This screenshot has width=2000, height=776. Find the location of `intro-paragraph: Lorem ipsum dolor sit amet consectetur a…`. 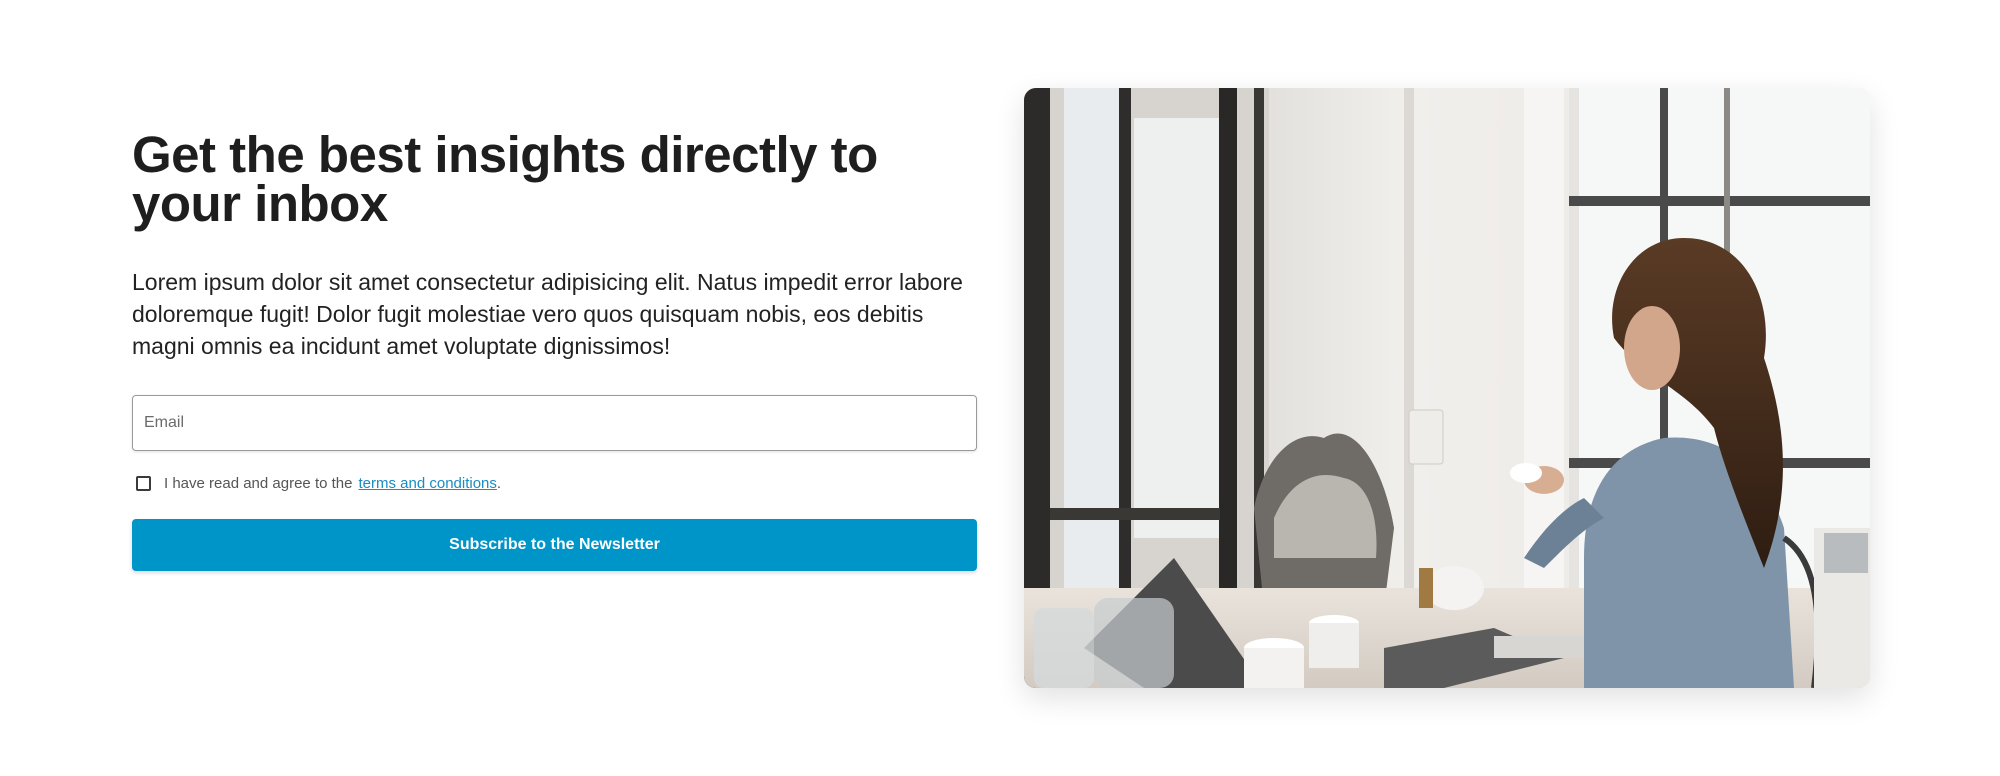

intro-paragraph: Lorem ipsum dolor sit amet consectetur a… is located at coordinates (547, 314).